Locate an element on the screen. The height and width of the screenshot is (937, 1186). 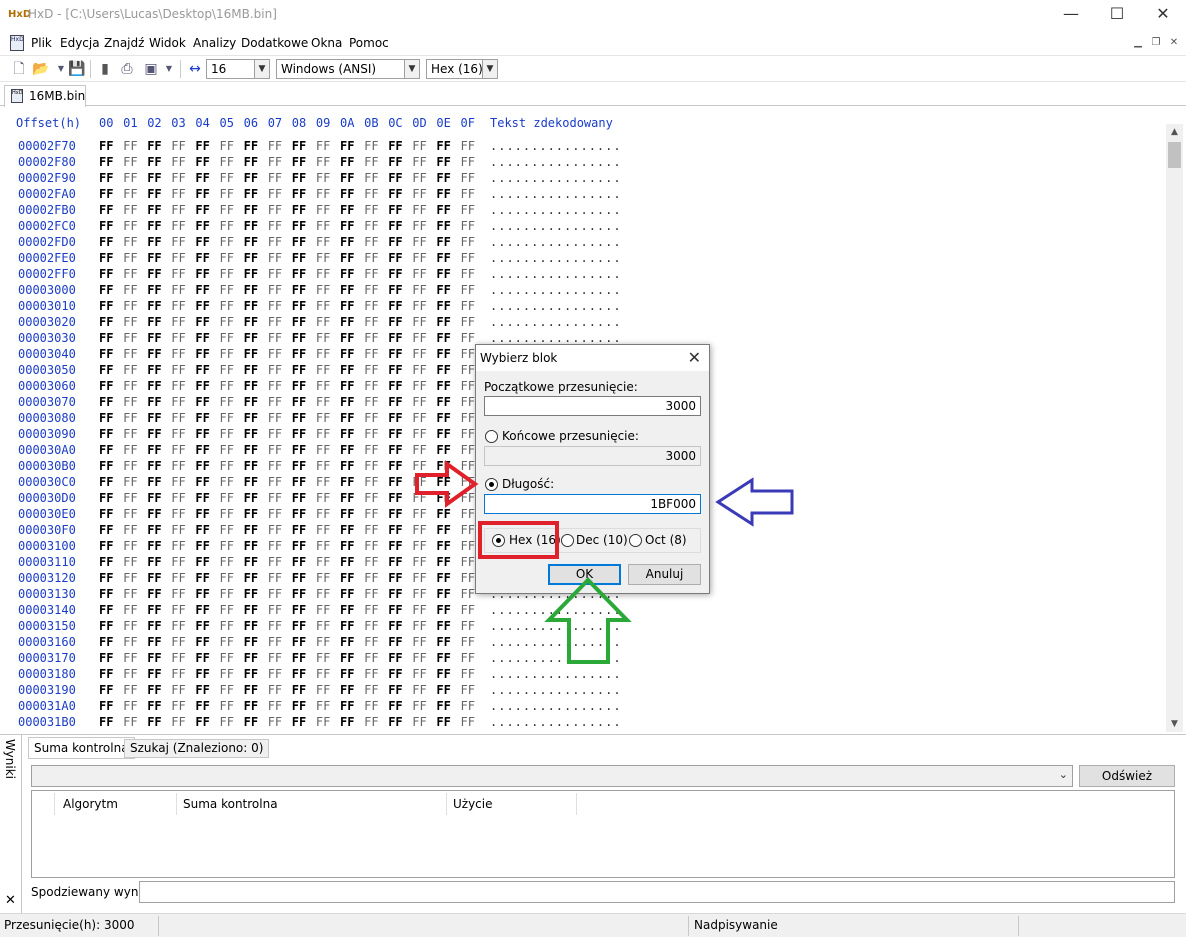
menu-okna: Okna is located at coordinates (326, 43).